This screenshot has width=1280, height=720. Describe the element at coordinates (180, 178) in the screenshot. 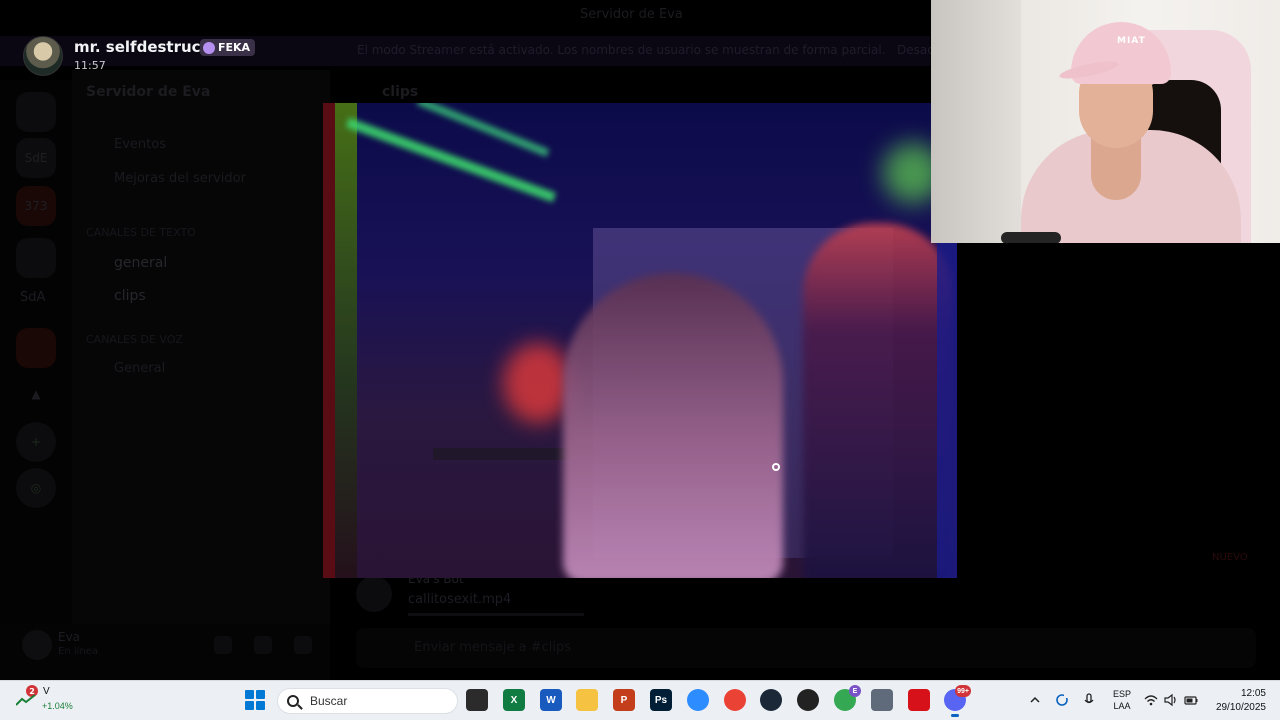

I see `channel-boosts: Mejoras del servidor` at that location.